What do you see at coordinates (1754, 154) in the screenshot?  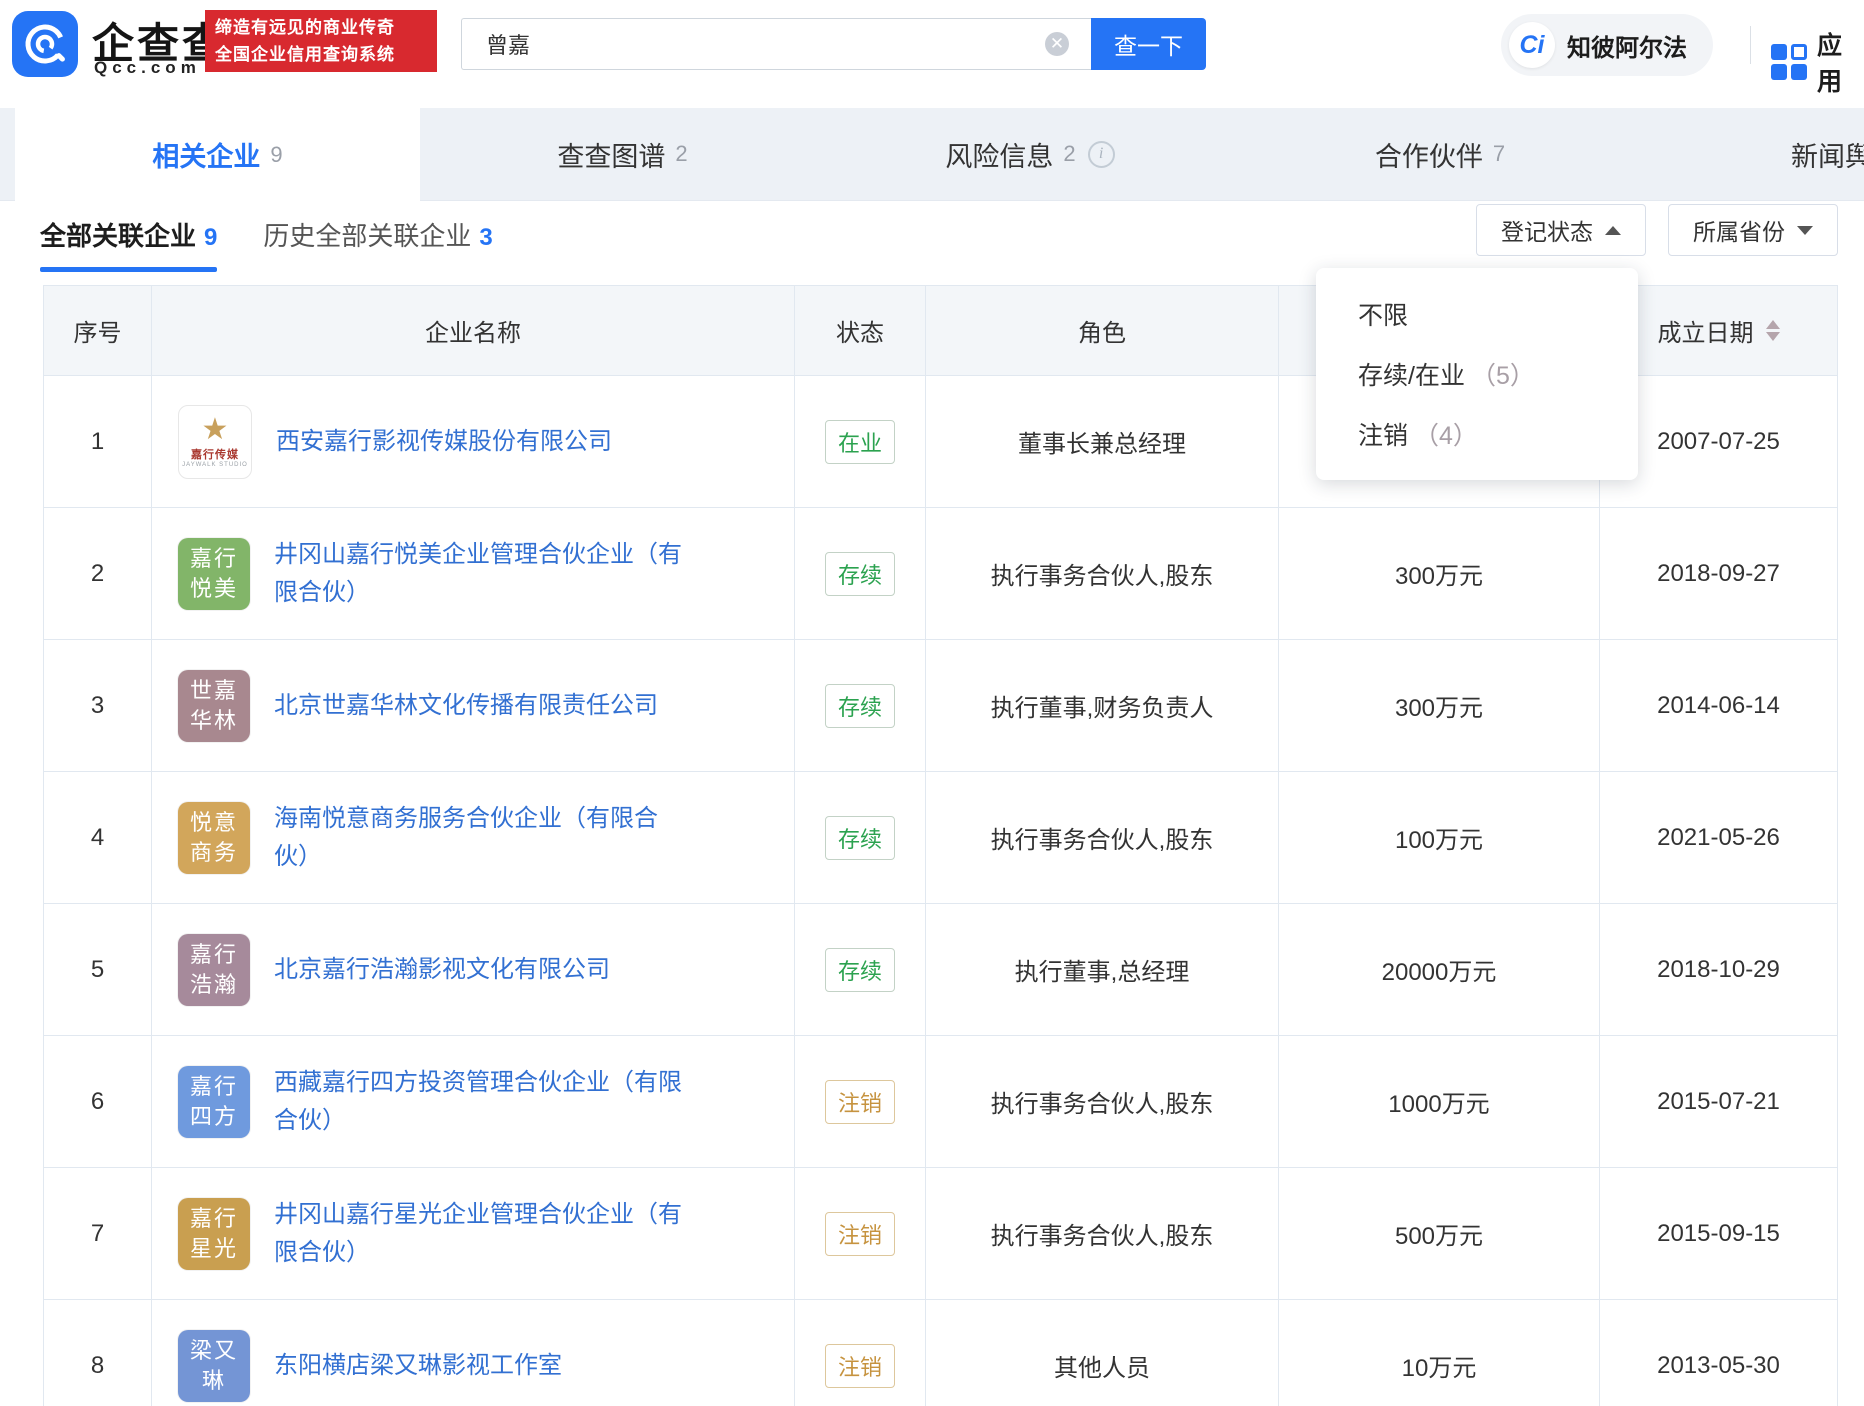 I see `tab-新闻舆情: 新闻舆情` at bounding box center [1754, 154].